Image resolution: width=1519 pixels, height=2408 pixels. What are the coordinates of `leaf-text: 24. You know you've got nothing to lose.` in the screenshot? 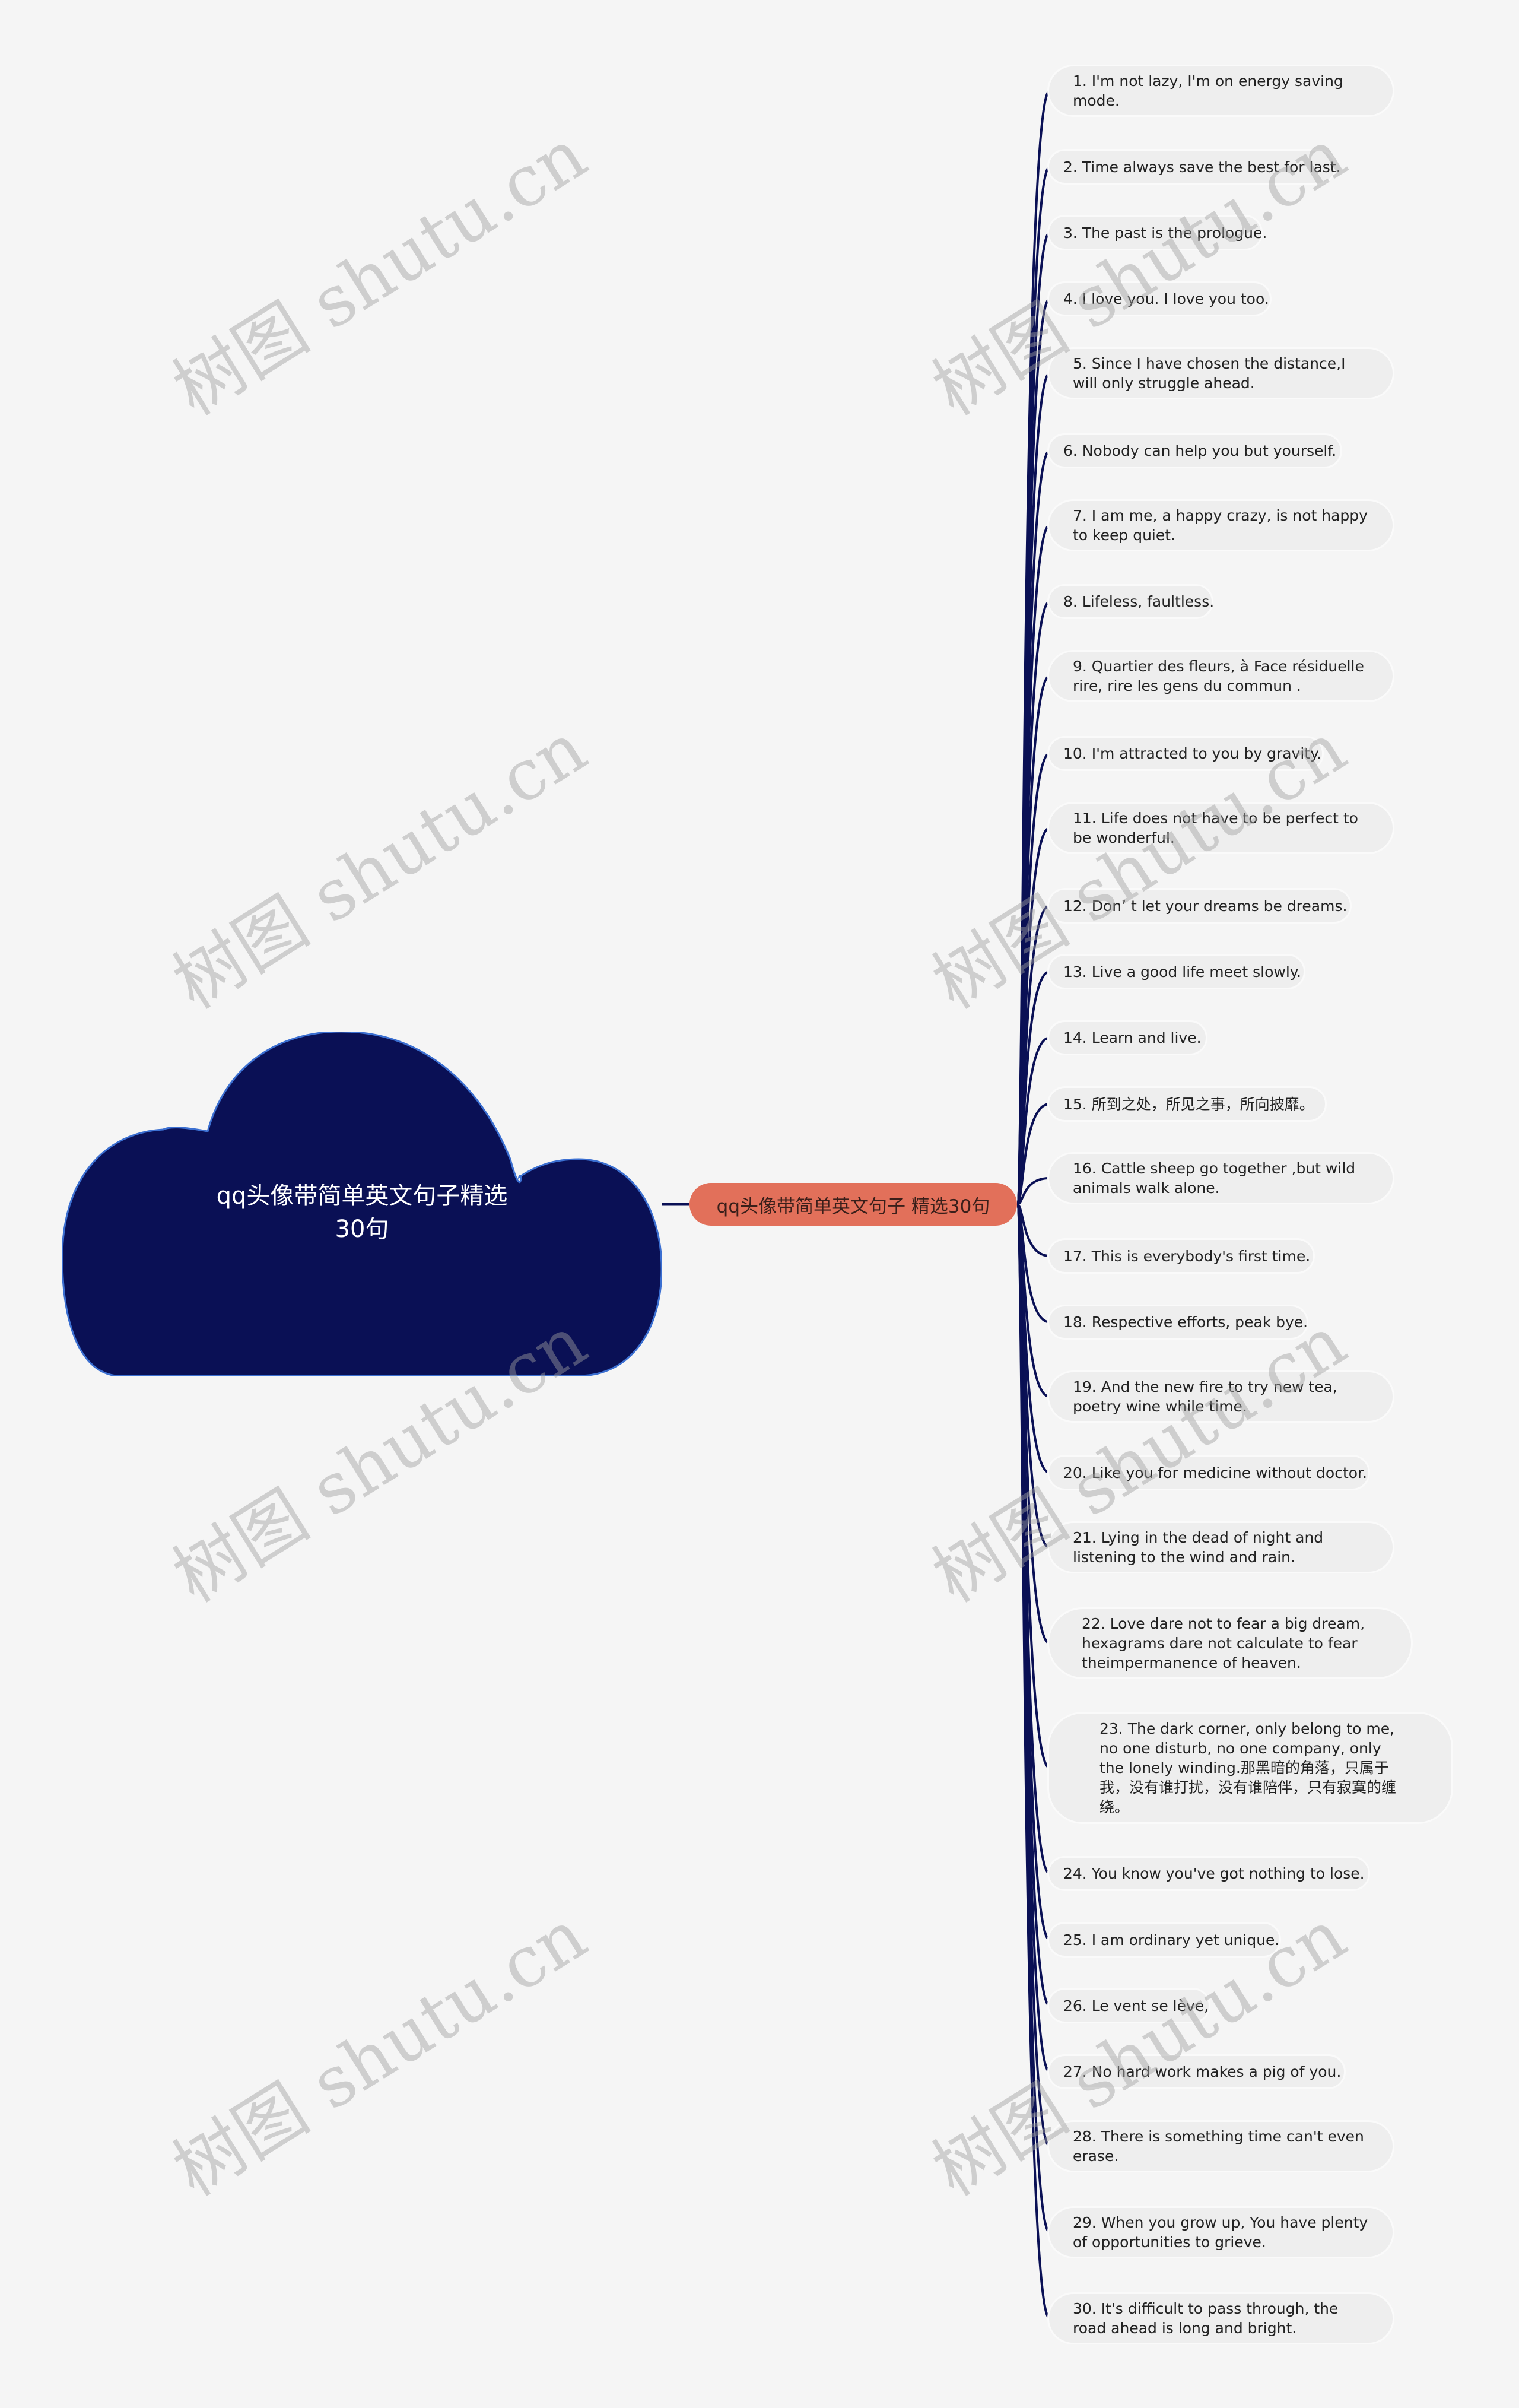 It's located at (1214, 1873).